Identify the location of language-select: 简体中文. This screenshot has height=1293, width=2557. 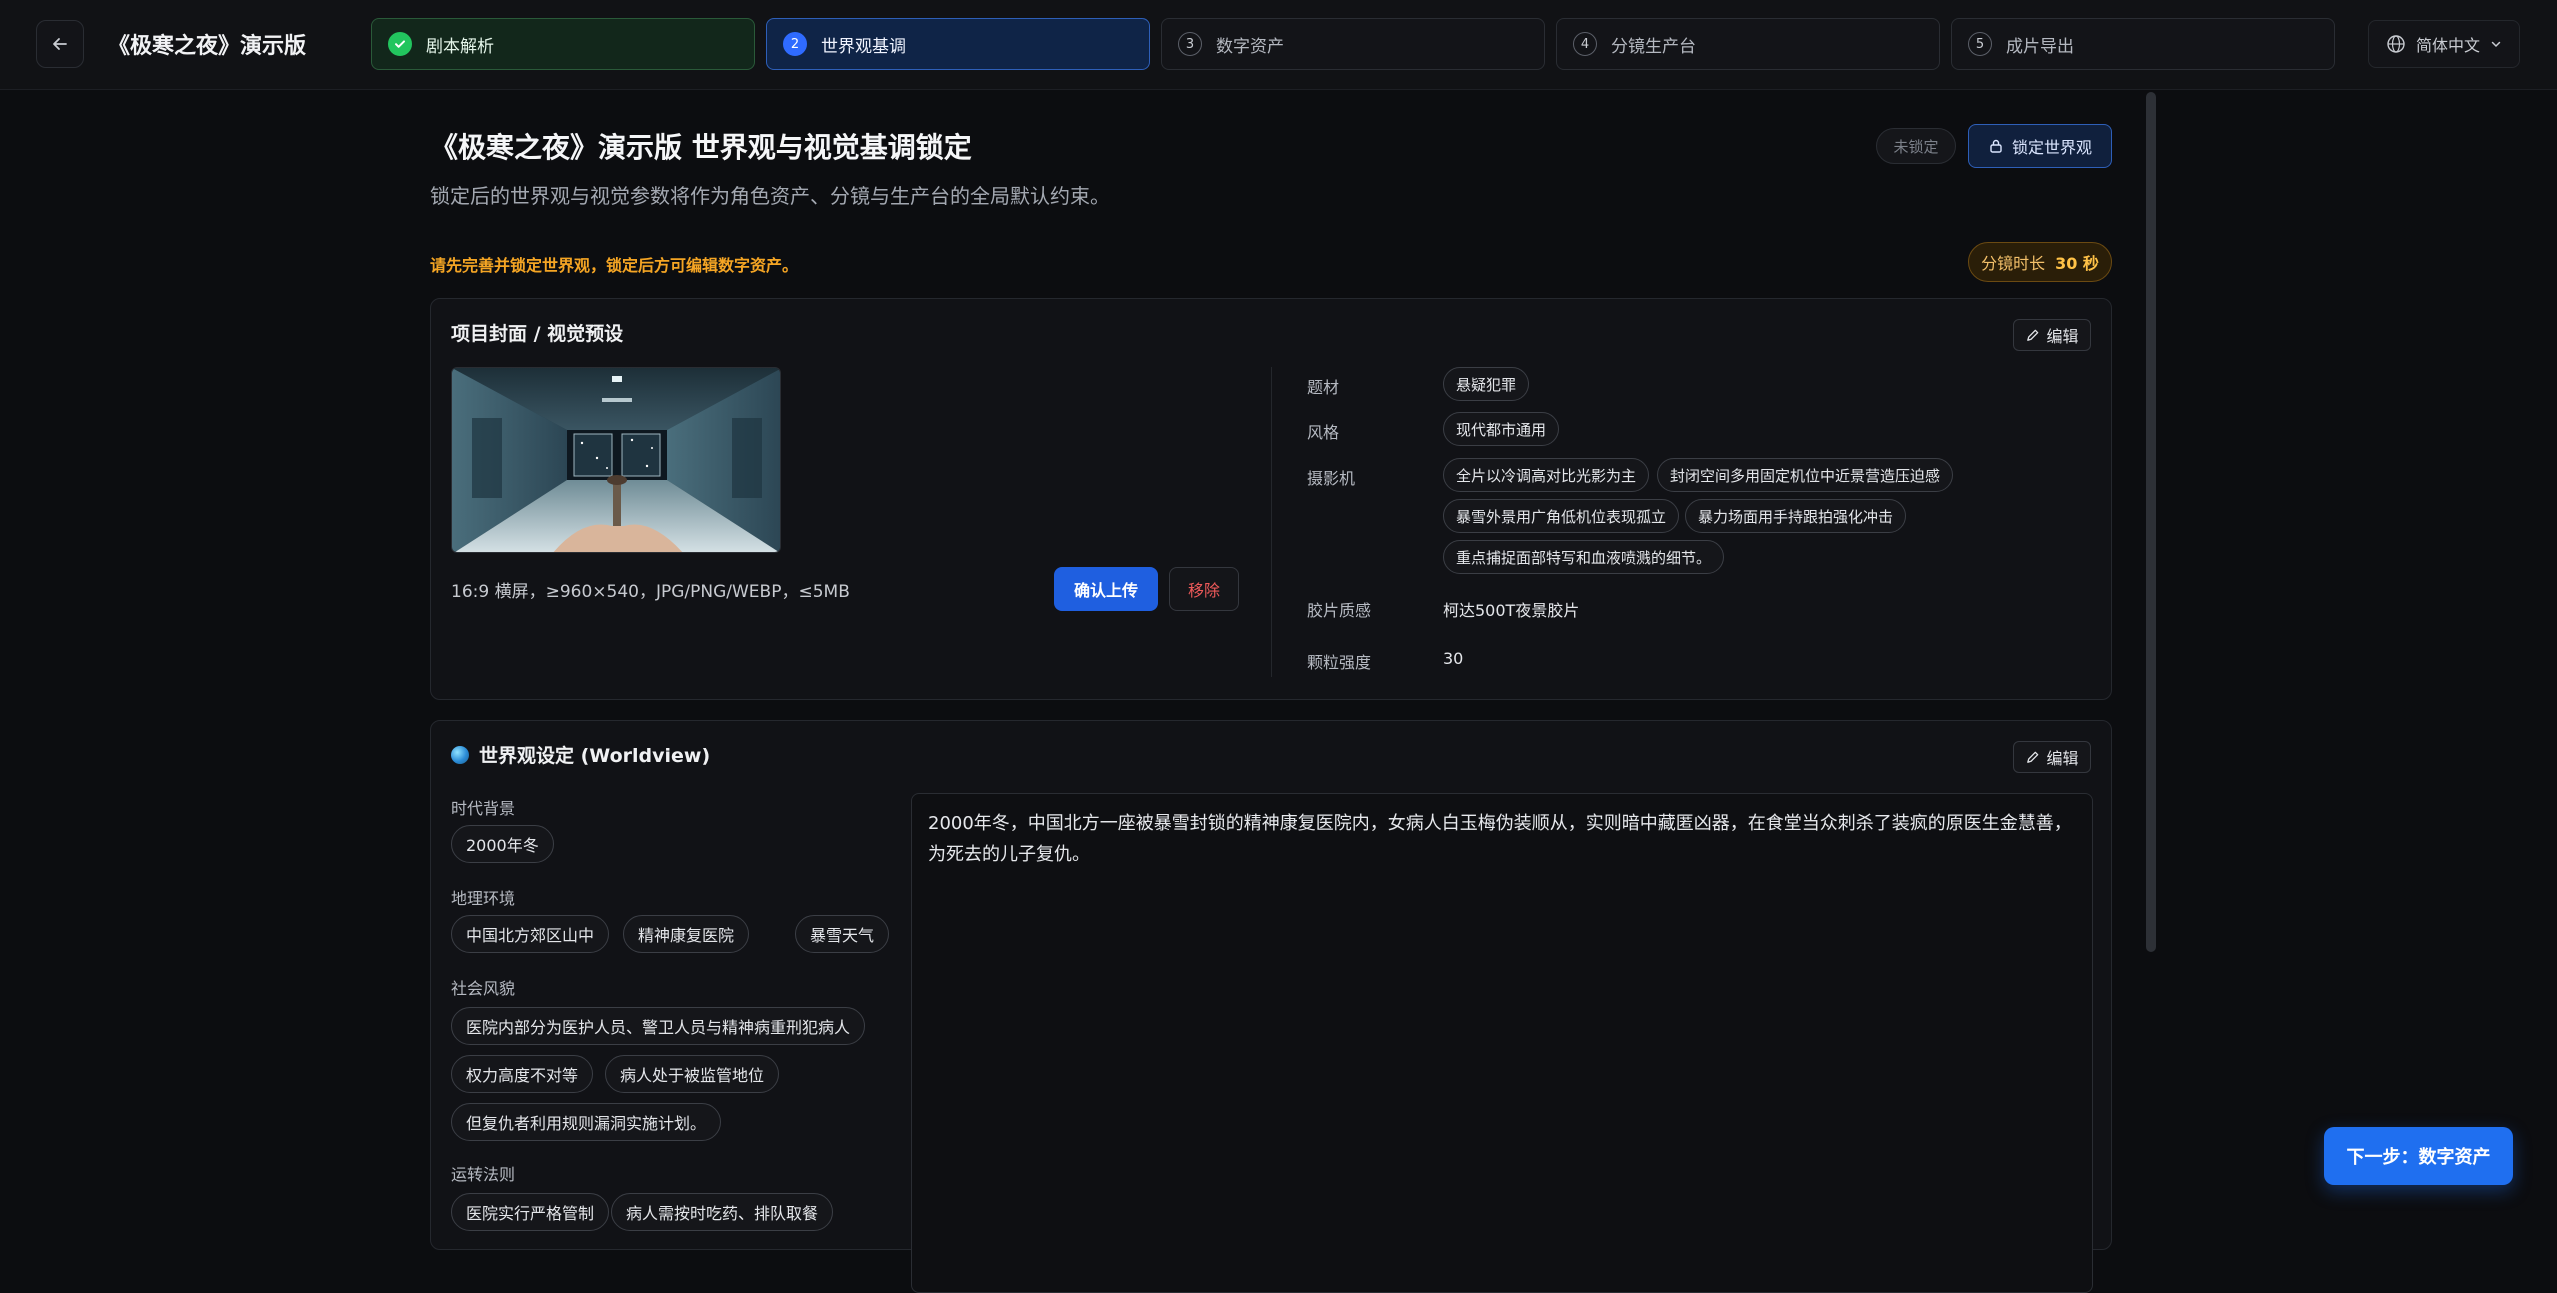
(2444, 44).